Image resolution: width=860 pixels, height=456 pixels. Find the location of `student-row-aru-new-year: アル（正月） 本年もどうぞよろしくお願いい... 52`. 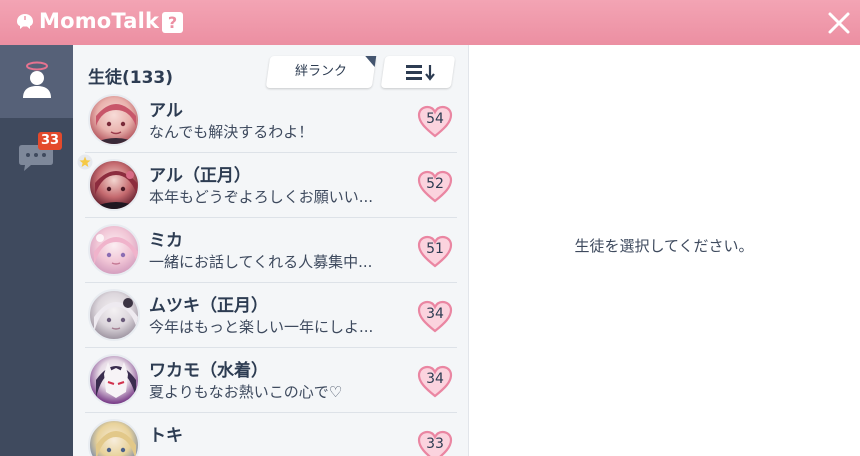

student-row-aru-new-year: アル（正月） 本年もどうぞよろしくお願いい... 52 is located at coordinates (267, 185).